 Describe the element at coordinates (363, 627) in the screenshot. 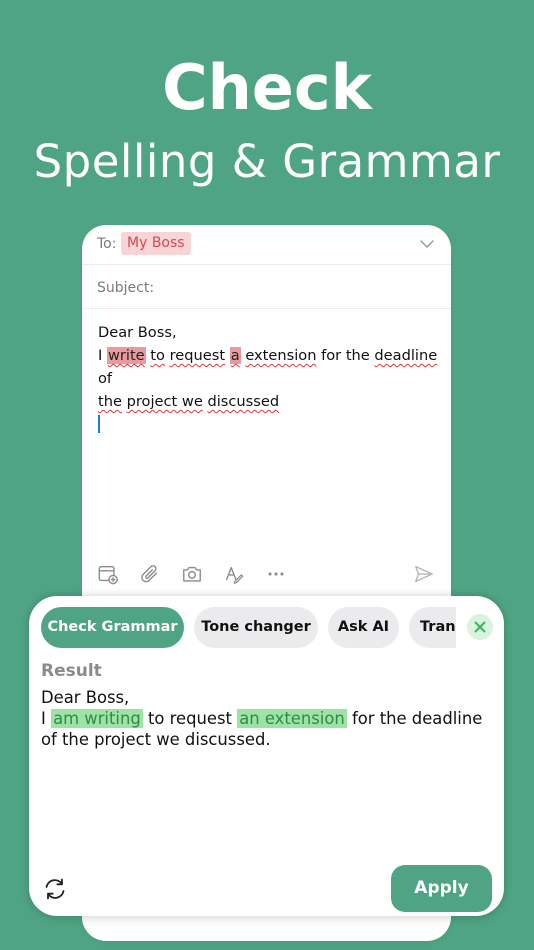

I see `chip-ask-ai: Ask AI` at that location.